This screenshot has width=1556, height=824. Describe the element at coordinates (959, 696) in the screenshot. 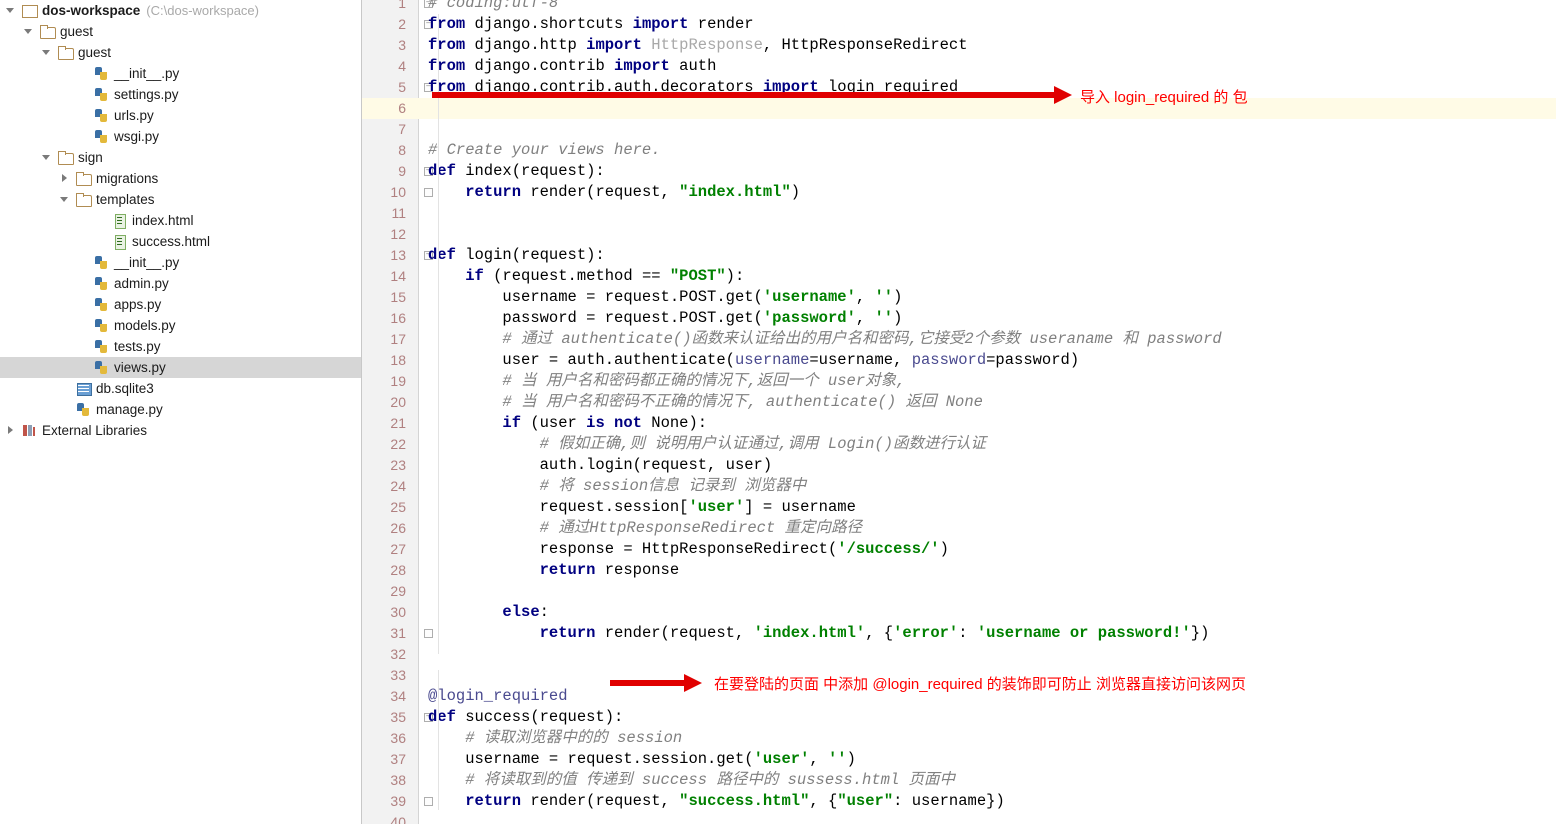

I see `code-line: 34 @login_required` at that location.